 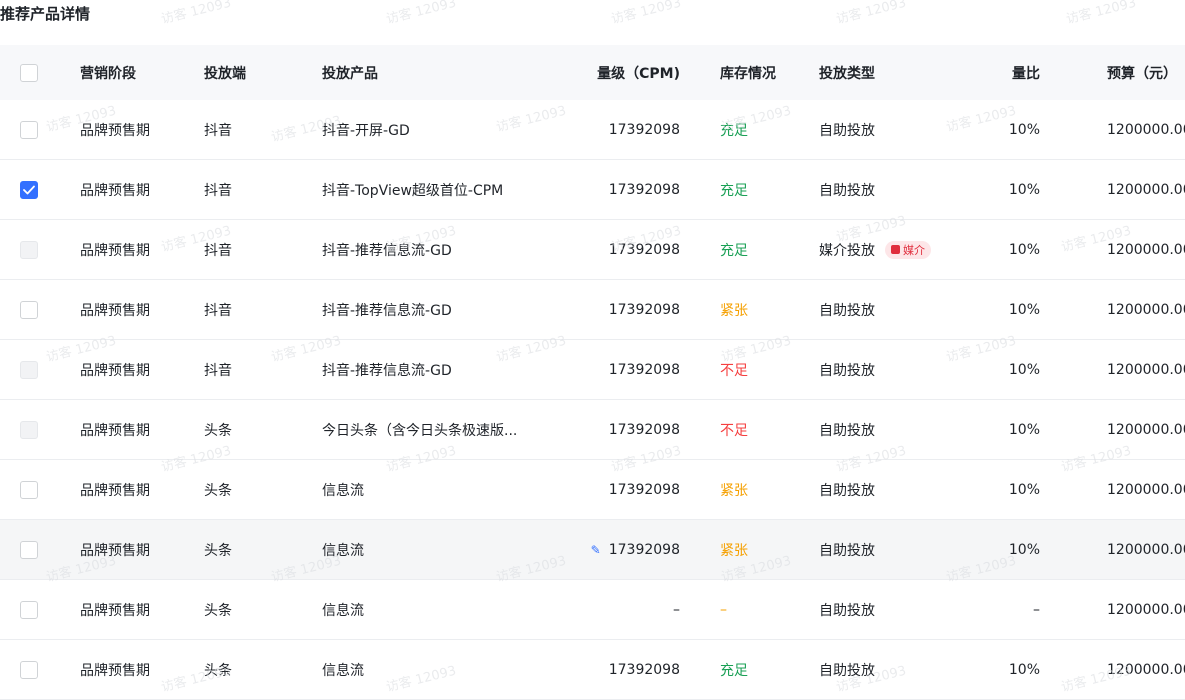 I want to click on media-tag: 媒介, so click(x=908, y=249).